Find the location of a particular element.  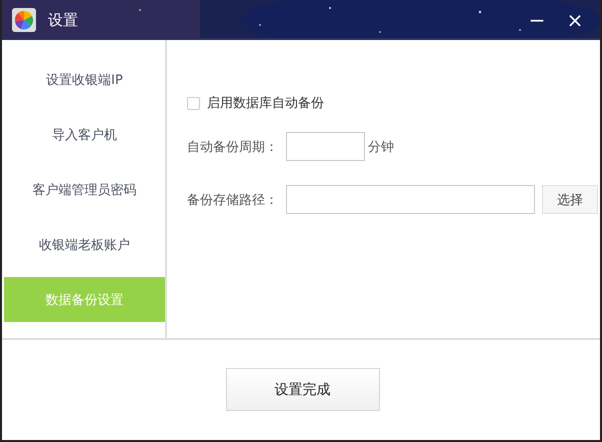

sidebar-item: 导入客户机 is located at coordinates (84, 134).